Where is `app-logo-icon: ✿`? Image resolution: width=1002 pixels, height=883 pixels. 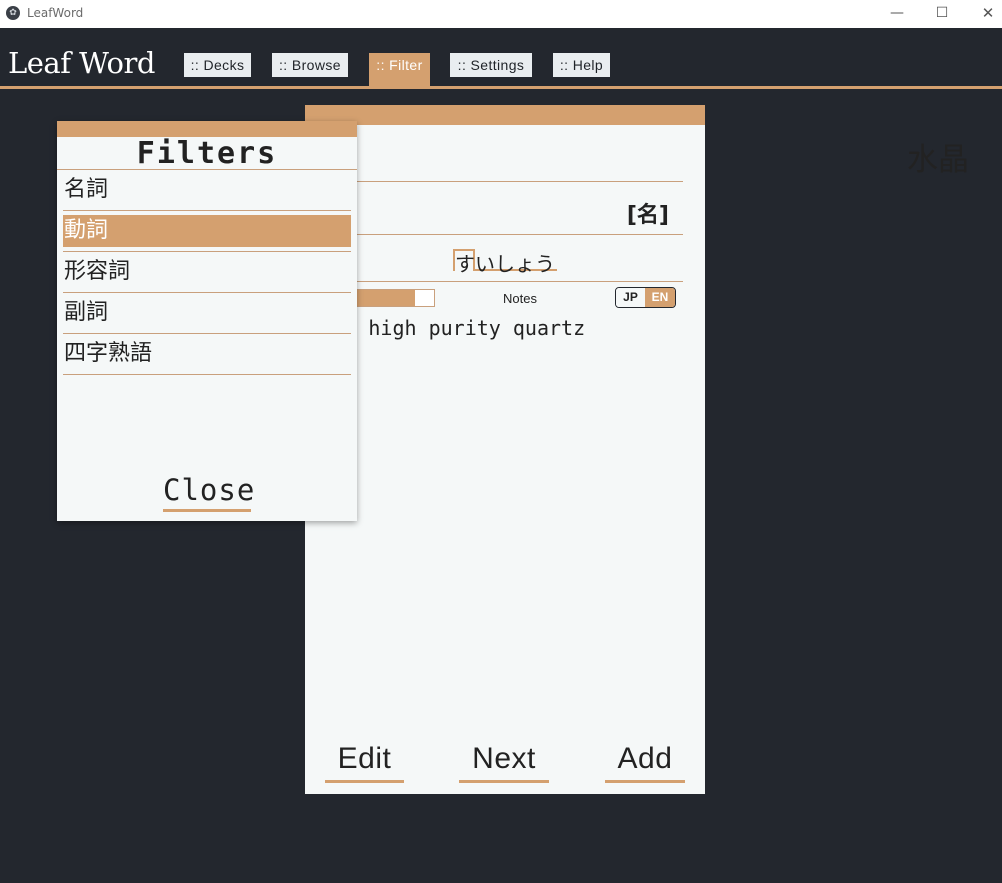
app-logo-icon: ✿ is located at coordinates (13, 13).